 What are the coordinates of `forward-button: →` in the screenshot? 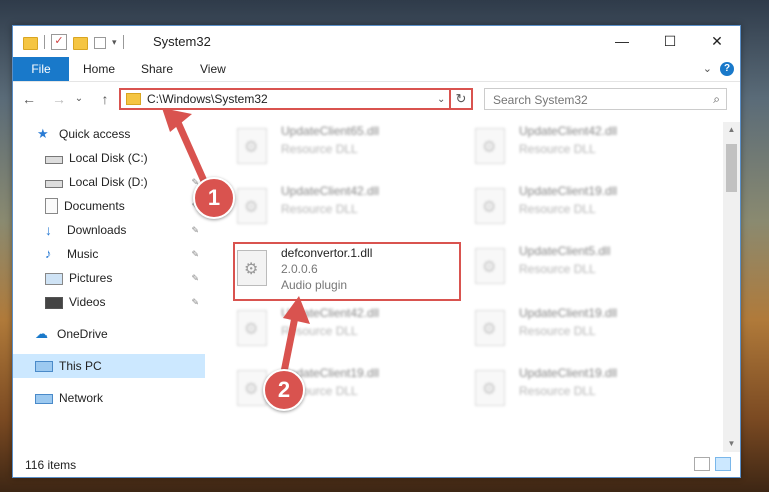 It's located at (59, 99).